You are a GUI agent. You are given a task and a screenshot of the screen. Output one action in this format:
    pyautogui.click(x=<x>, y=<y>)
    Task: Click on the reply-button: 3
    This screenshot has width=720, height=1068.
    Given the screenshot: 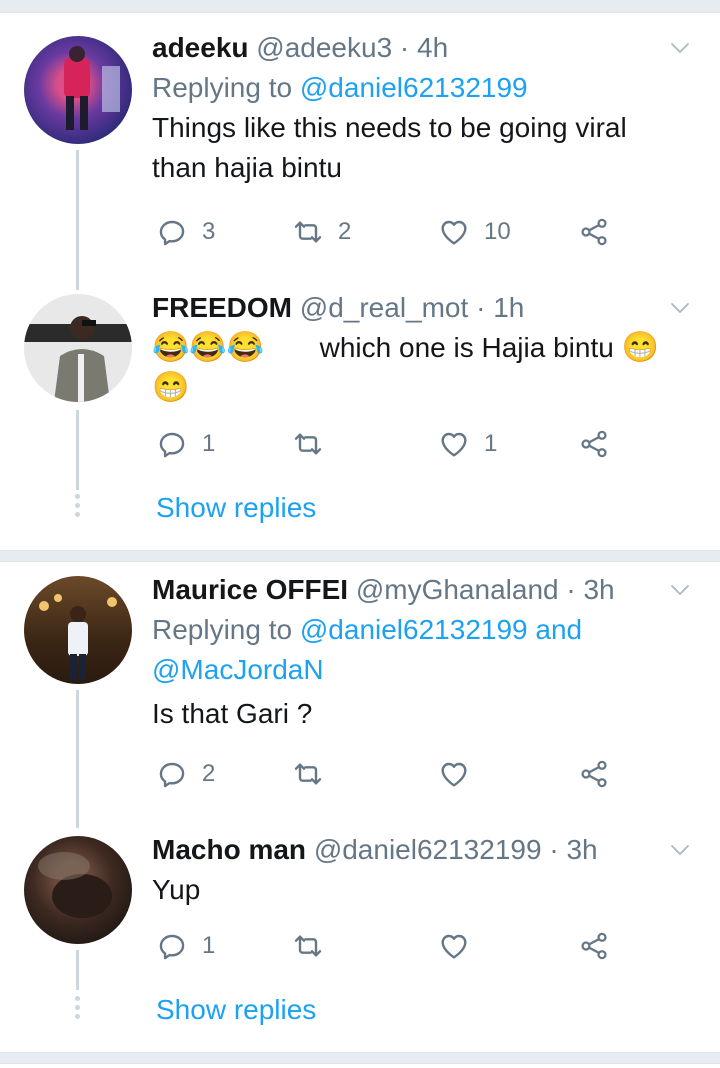 What is the action you would take?
    pyautogui.click(x=185, y=232)
    